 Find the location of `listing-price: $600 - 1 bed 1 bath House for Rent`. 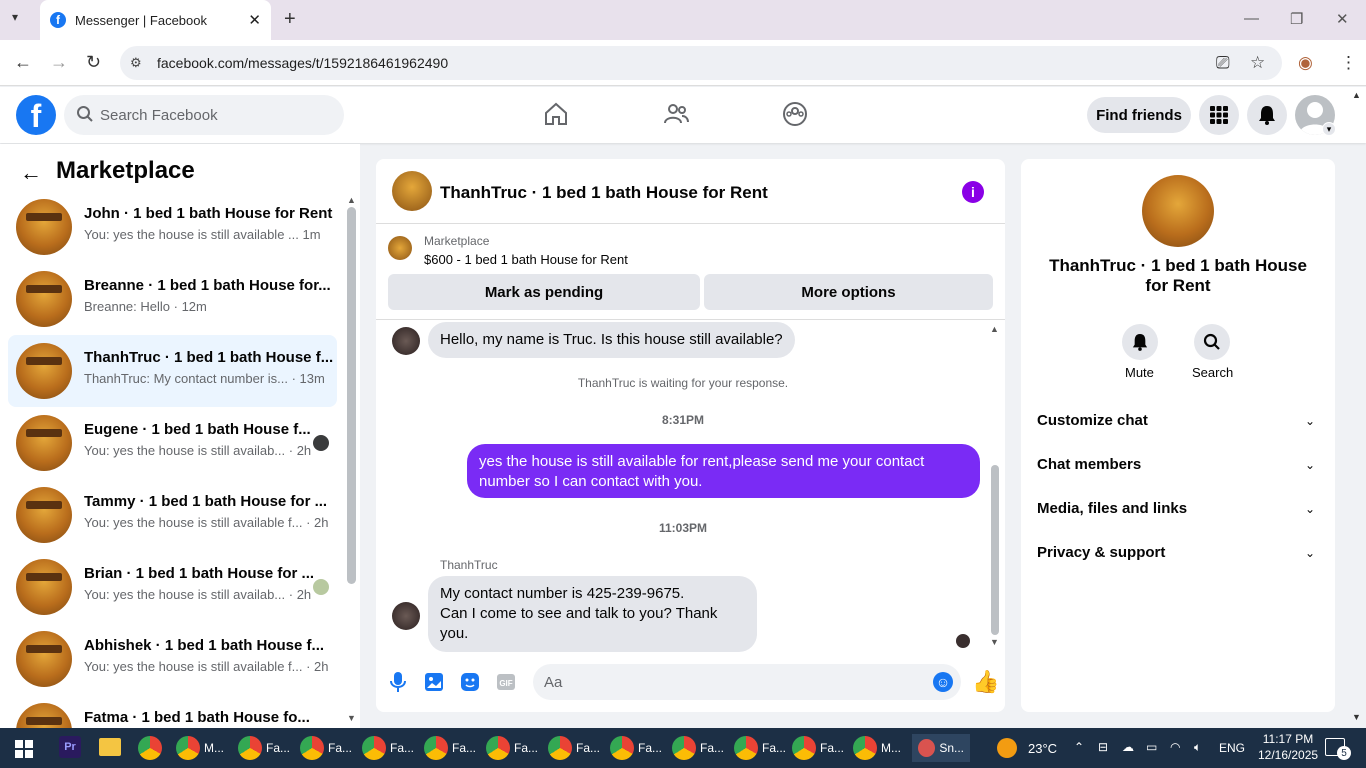

listing-price: $600 - 1 bed 1 bath House for Rent is located at coordinates (526, 259).